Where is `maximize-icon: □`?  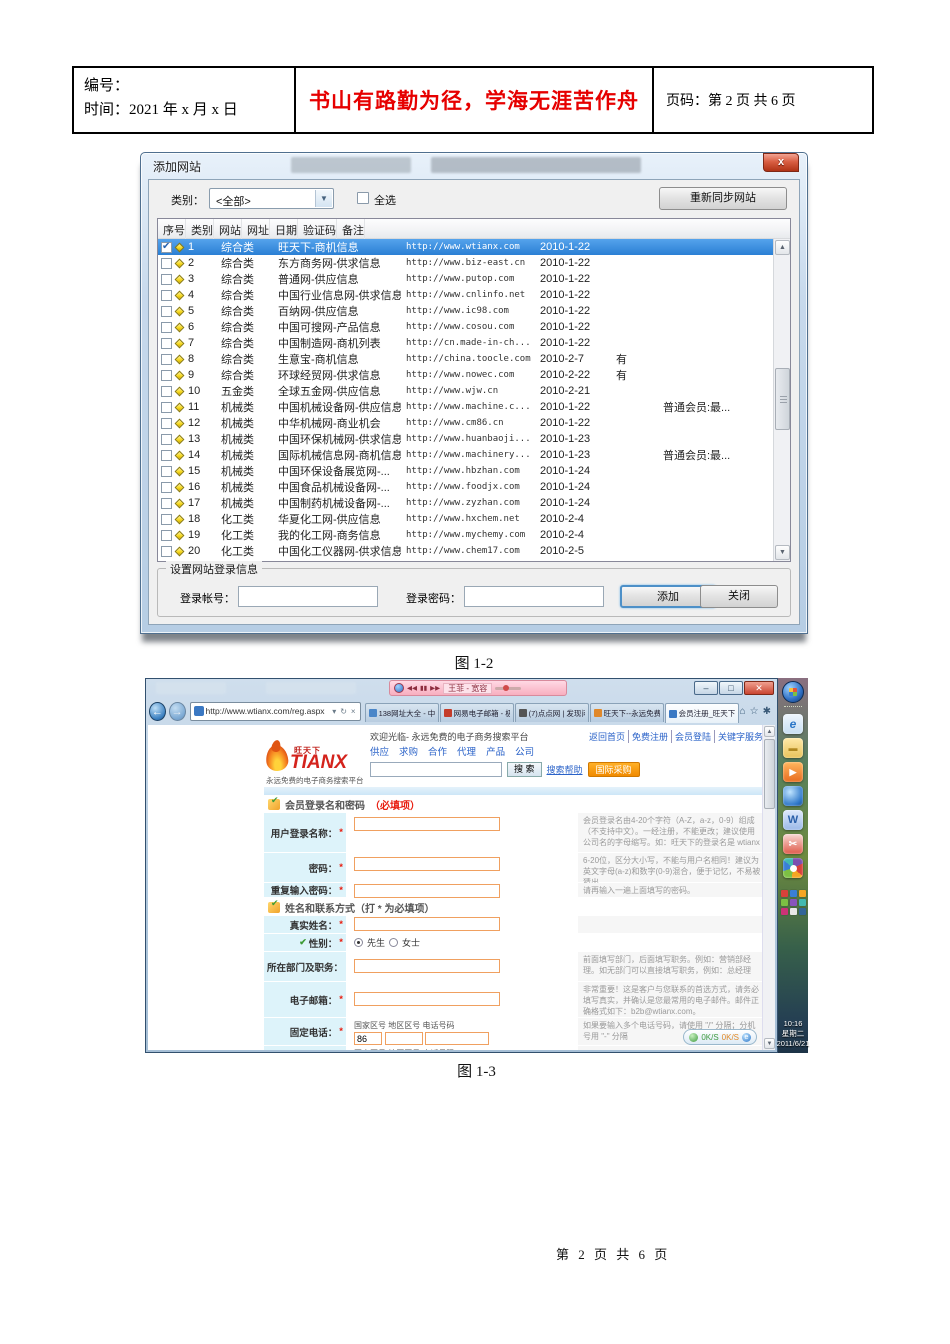
maximize-icon: □ is located at coordinates (731, 688).